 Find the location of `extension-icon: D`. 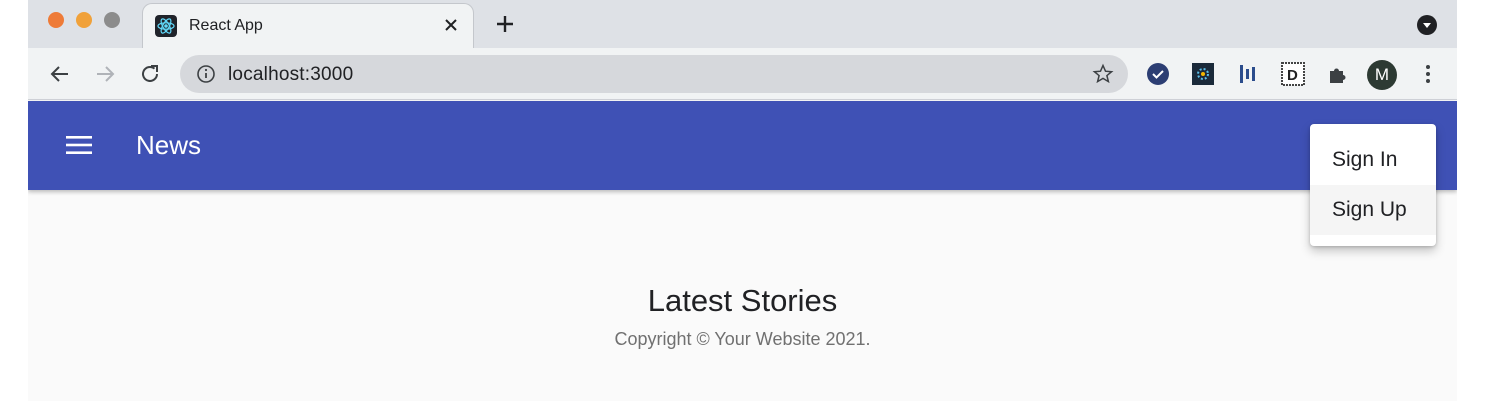

extension-icon: D is located at coordinates (1293, 74).